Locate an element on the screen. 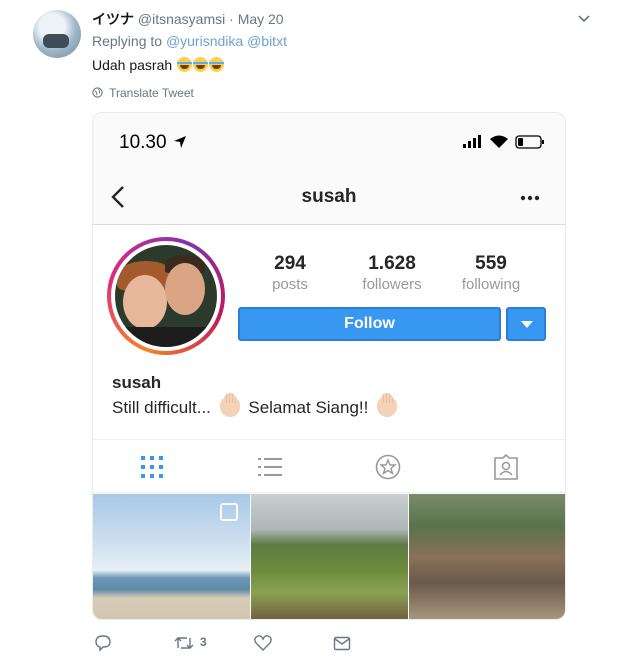  stat-following: 559 following is located at coordinates (491, 273).